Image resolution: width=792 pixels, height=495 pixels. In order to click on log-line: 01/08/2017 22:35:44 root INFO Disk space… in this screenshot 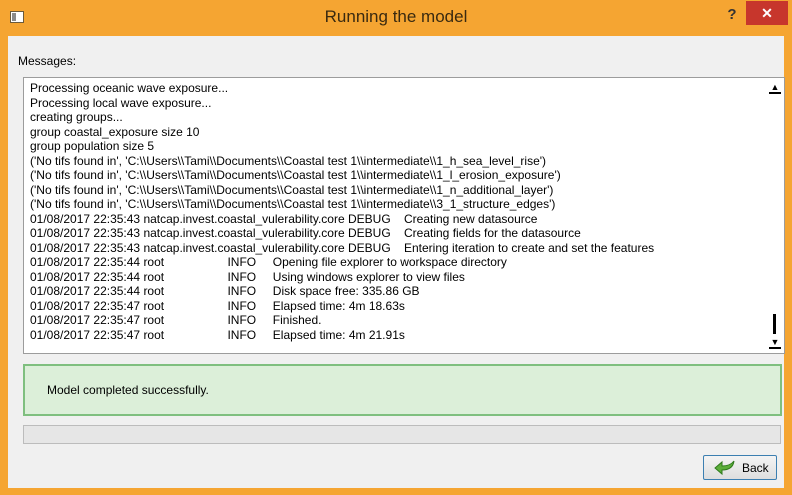, I will do `click(225, 291)`.